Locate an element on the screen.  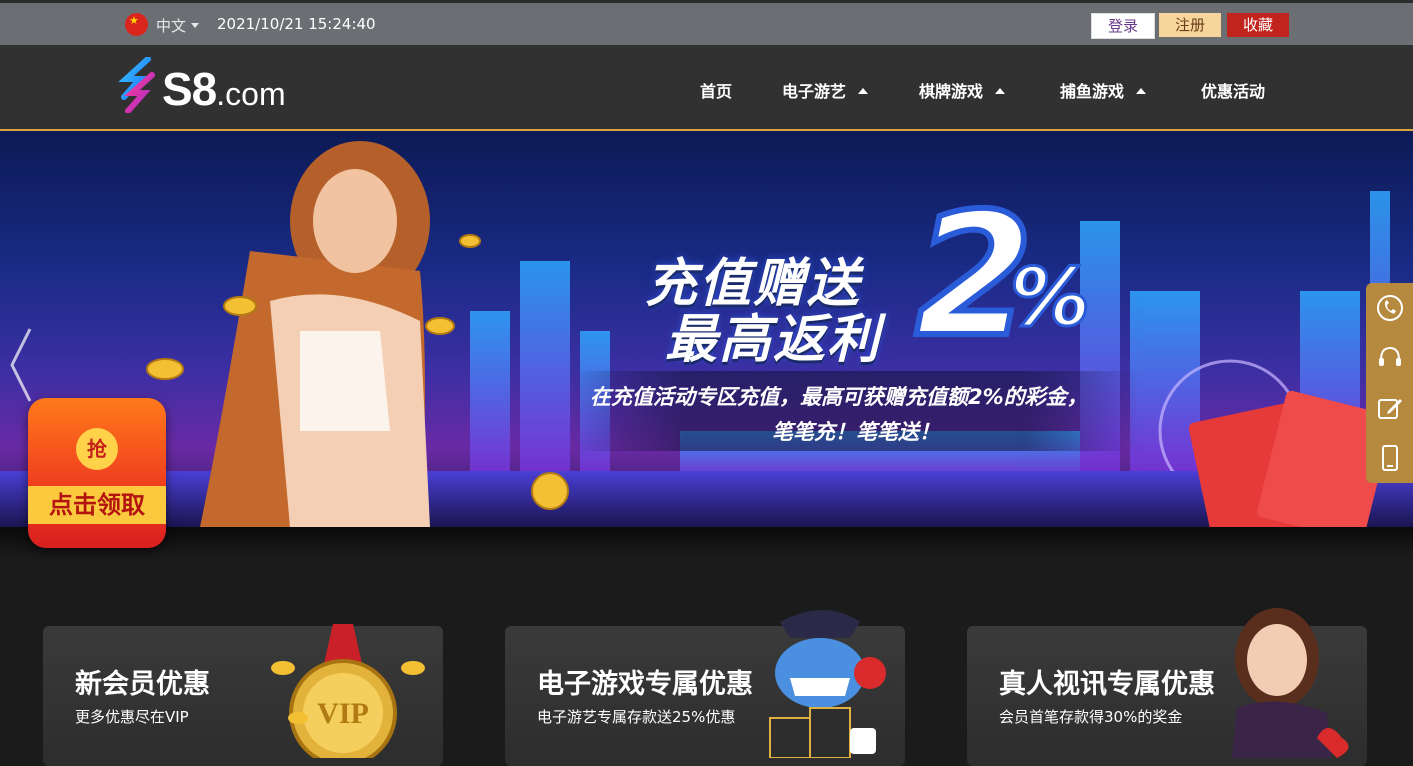
mobile-icon is located at coordinates (1390, 458).